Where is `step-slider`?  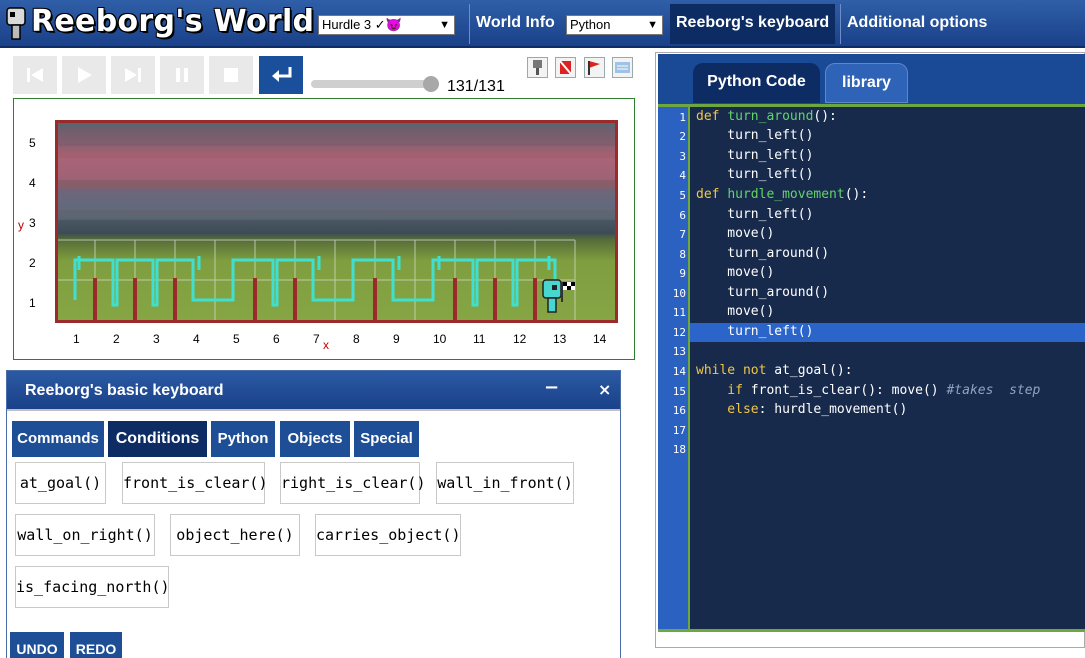 step-slider is located at coordinates (375, 84).